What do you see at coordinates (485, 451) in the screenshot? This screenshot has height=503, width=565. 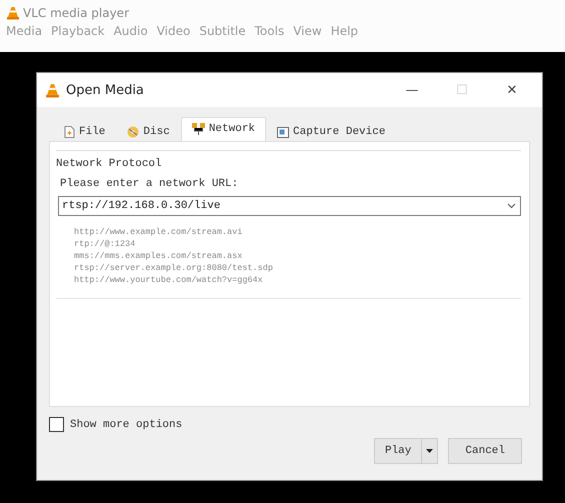 I see `cancel-button: Cancel` at bounding box center [485, 451].